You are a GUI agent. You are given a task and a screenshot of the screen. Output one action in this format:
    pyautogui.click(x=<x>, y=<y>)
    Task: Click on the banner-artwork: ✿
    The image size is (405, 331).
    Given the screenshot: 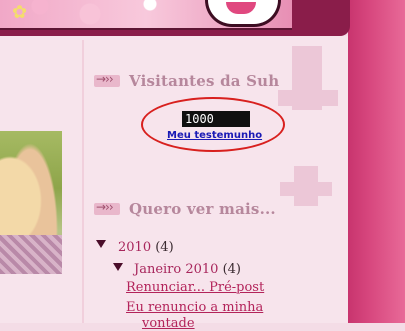 What is the action you would take?
    pyautogui.click(x=146, y=15)
    